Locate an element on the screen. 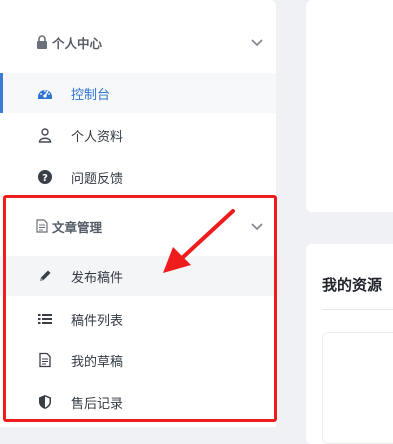 The width and height of the screenshot is (393, 444). dashboard-icon is located at coordinates (45, 94).